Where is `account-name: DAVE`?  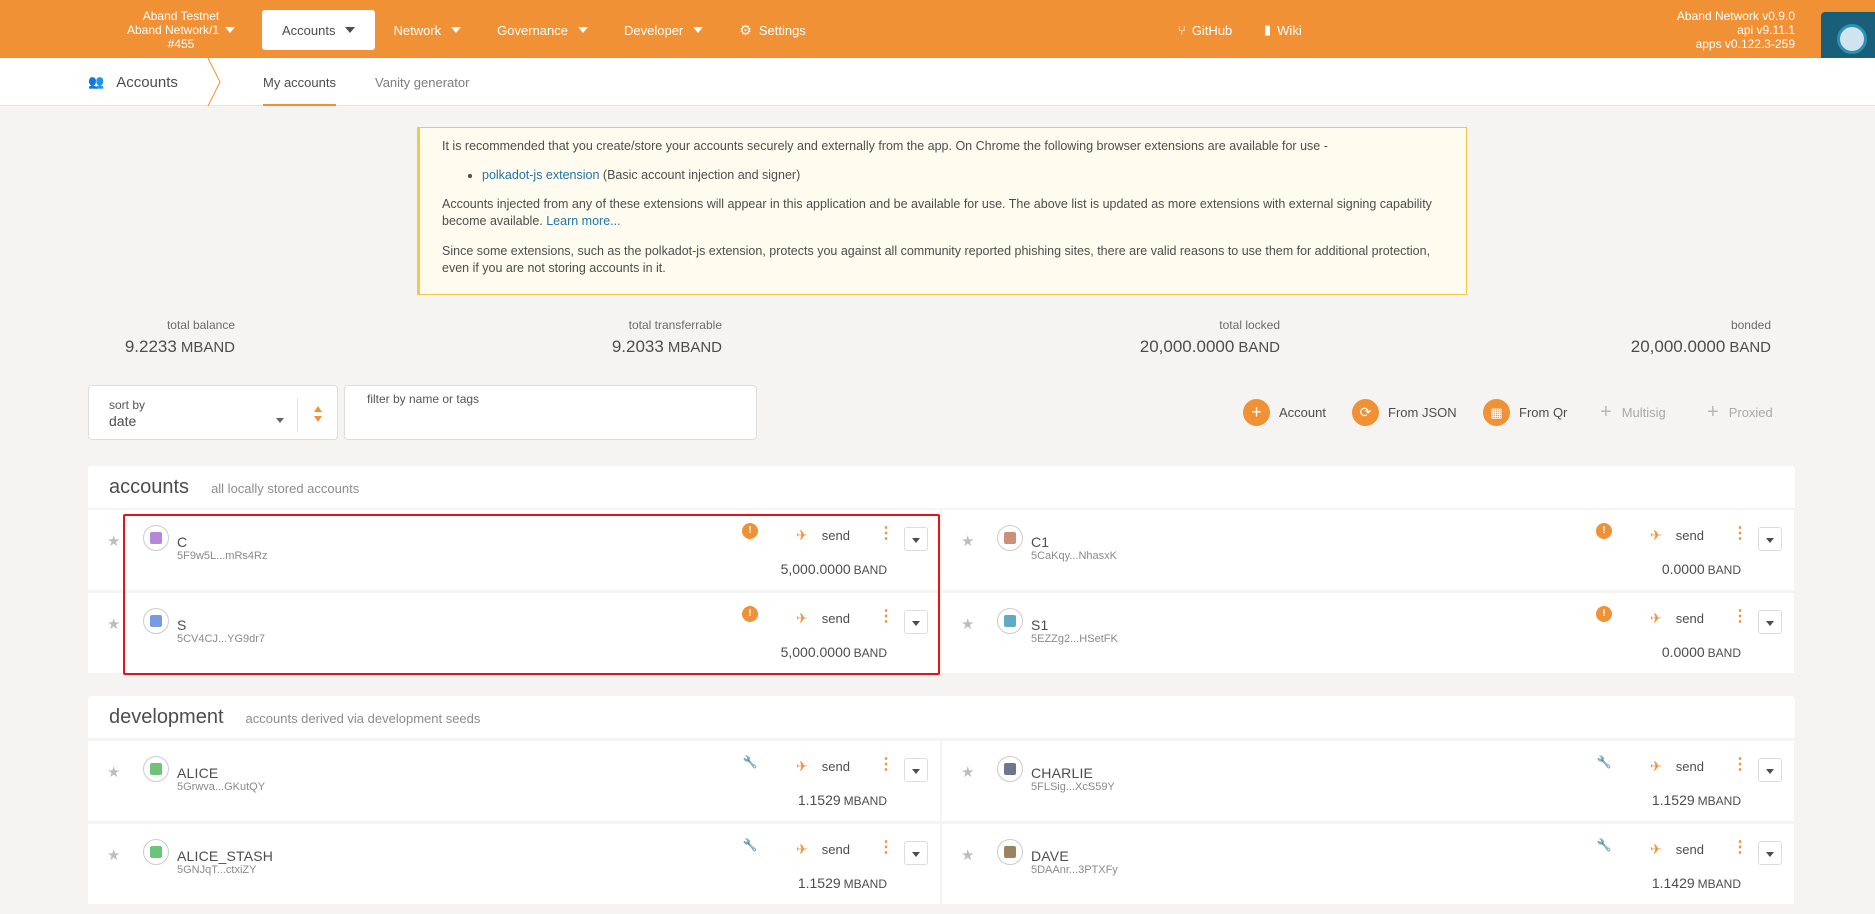
account-name: DAVE is located at coordinates (1050, 856).